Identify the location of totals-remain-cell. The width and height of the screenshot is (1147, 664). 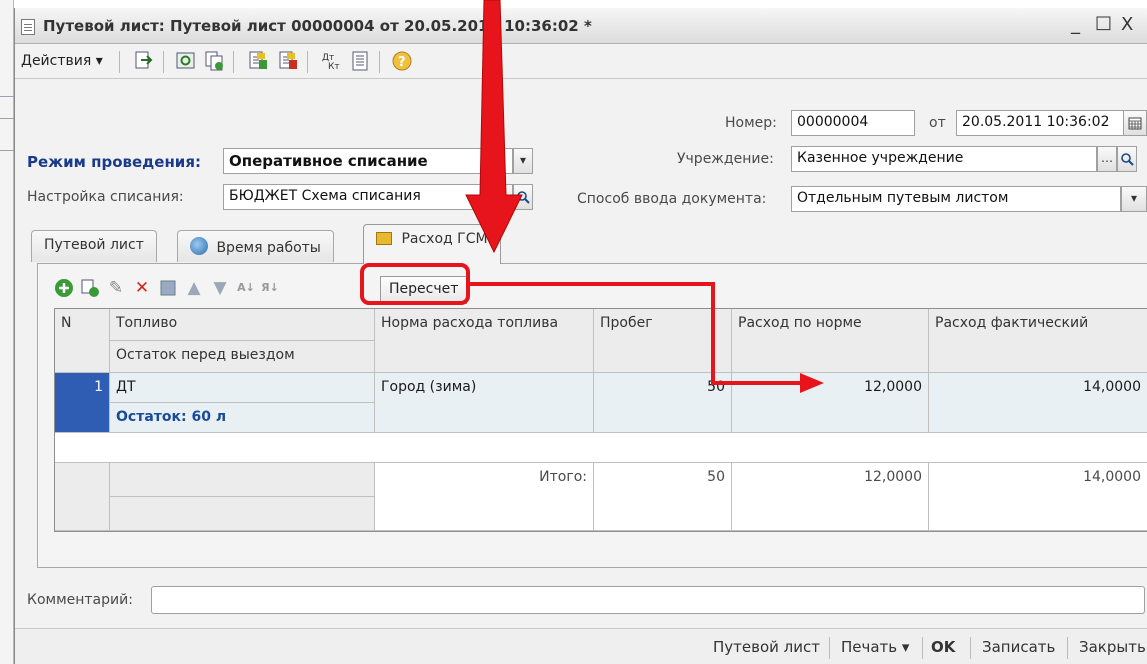
(242, 514).